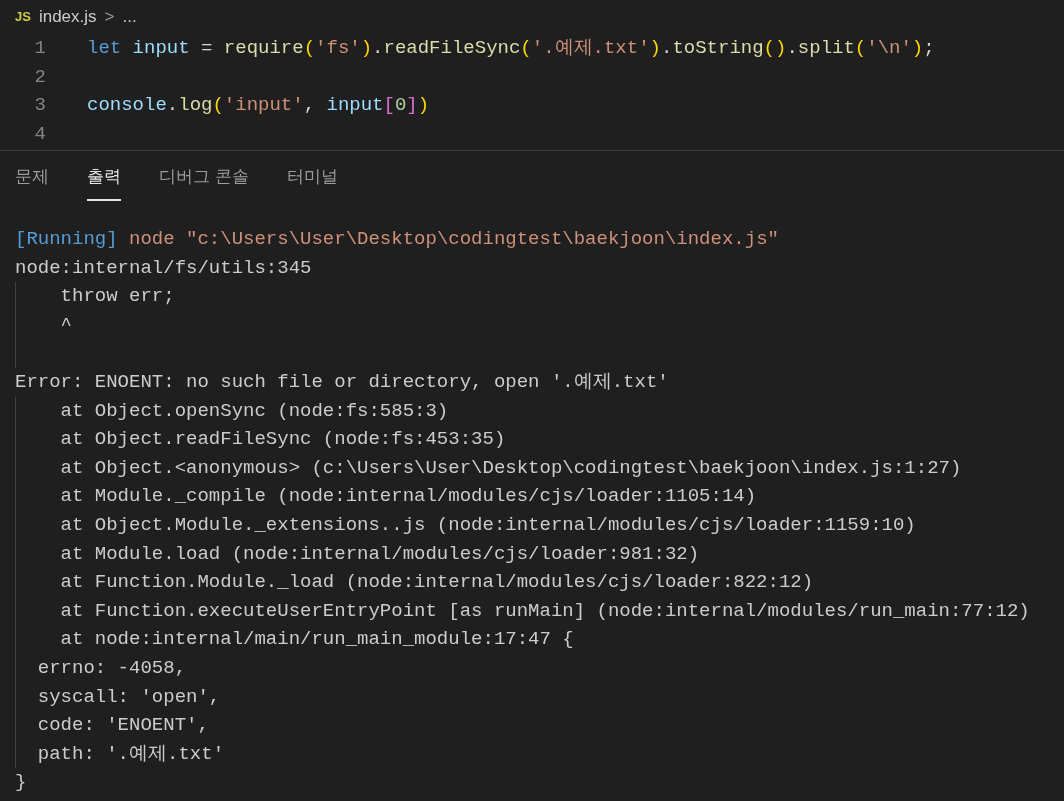 Image resolution: width=1064 pixels, height=801 pixels. What do you see at coordinates (204, 182) in the screenshot?
I see `panel-tab: 디버그 콘솔` at bounding box center [204, 182].